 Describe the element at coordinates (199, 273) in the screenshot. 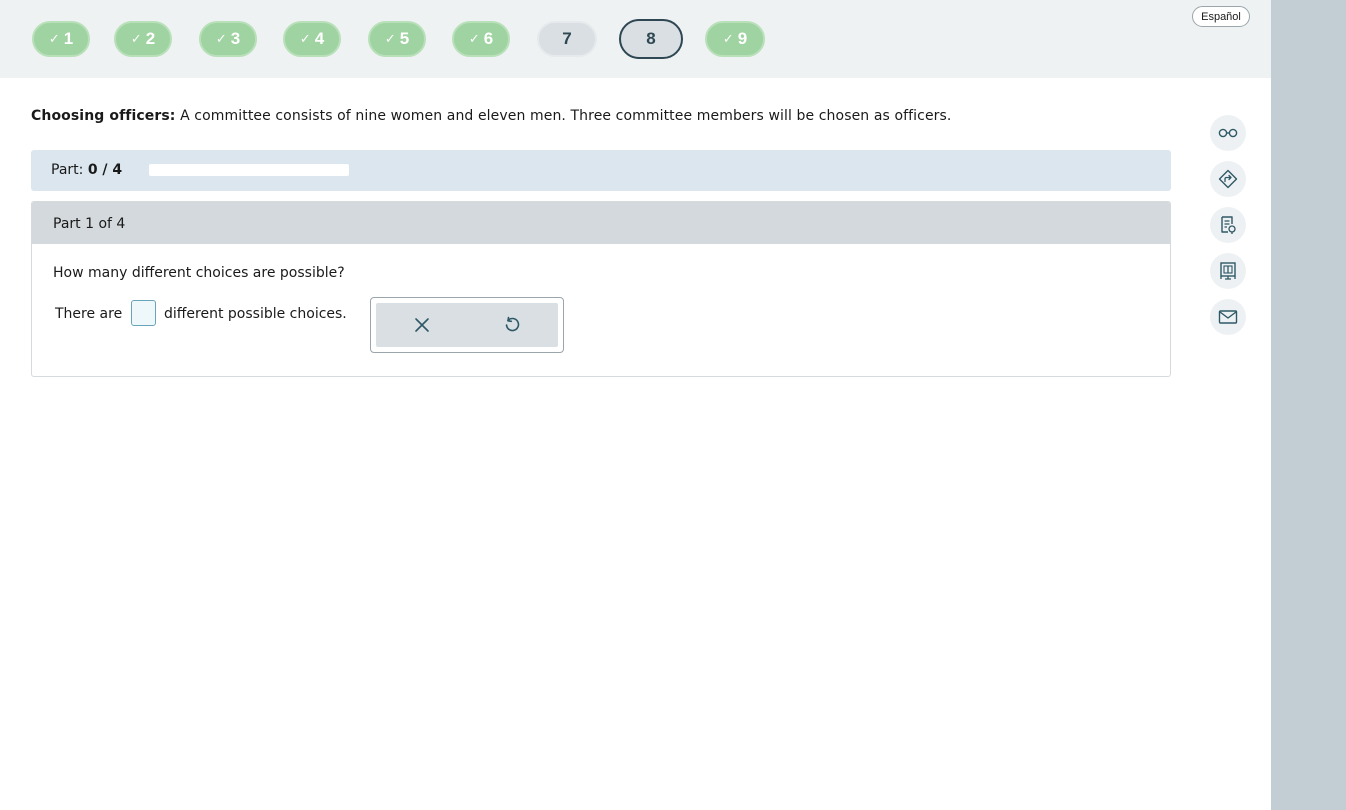

I see `question-text: How many different choices are possible?` at that location.